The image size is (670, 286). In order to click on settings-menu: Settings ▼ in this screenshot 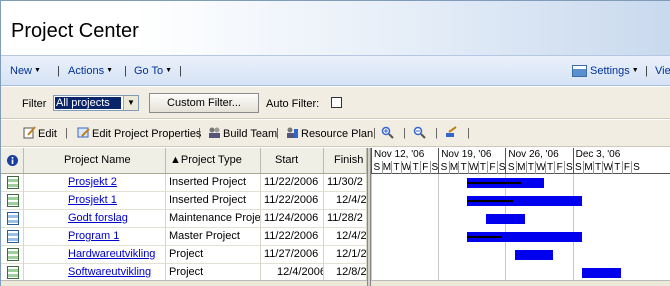, I will do `click(614, 71)`.